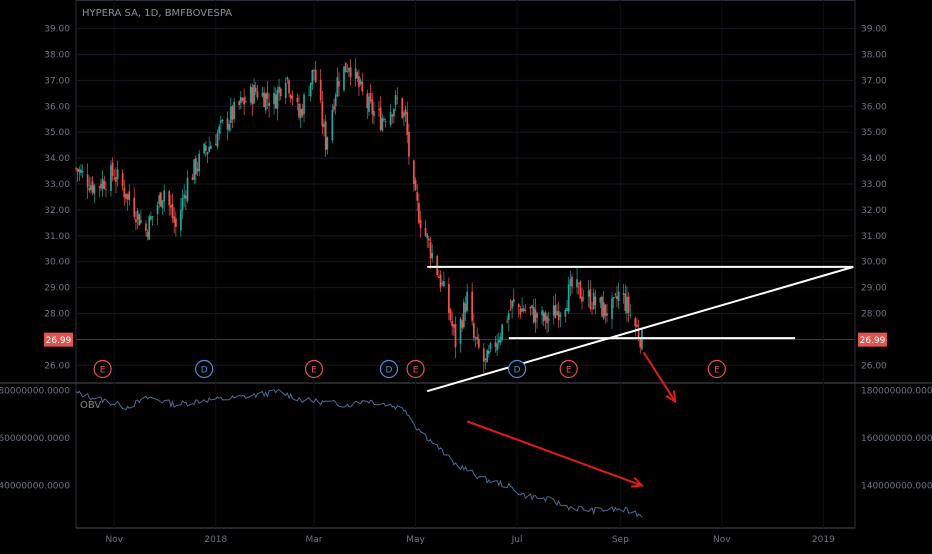 Image resolution: width=932 pixels, height=554 pixels. What do you see at coordinates (57, 263) in the screenshot?
I see `price-axis-left-tick-label: 30.00` at bounding box center [57, 263].